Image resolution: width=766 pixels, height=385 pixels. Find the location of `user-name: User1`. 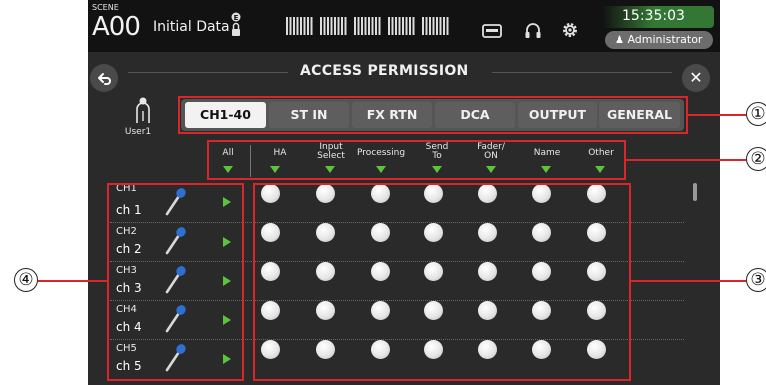

user-name: User1 is located at coordinates (138, 132).